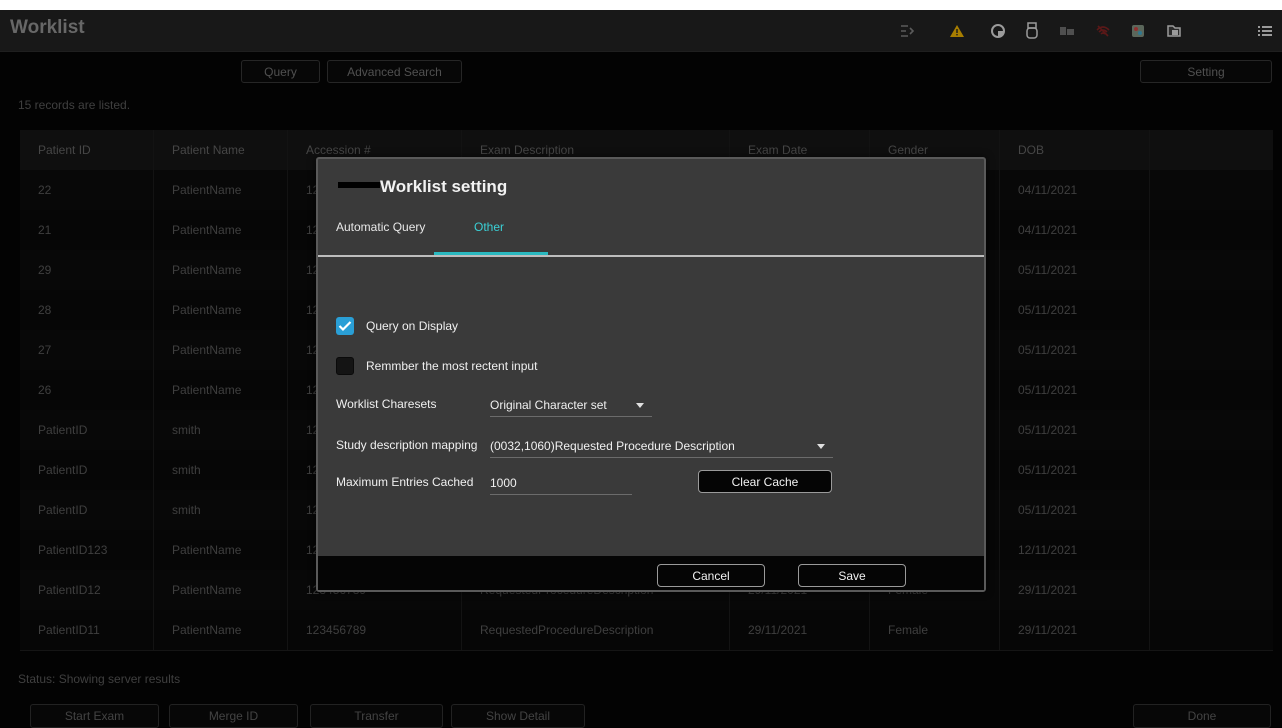 The width and height of the screenshot is (1282, 728). Describe the element at coordinates (412, 326) in the screenshot. I see `query-on-display-label: Query on Display` at that location.